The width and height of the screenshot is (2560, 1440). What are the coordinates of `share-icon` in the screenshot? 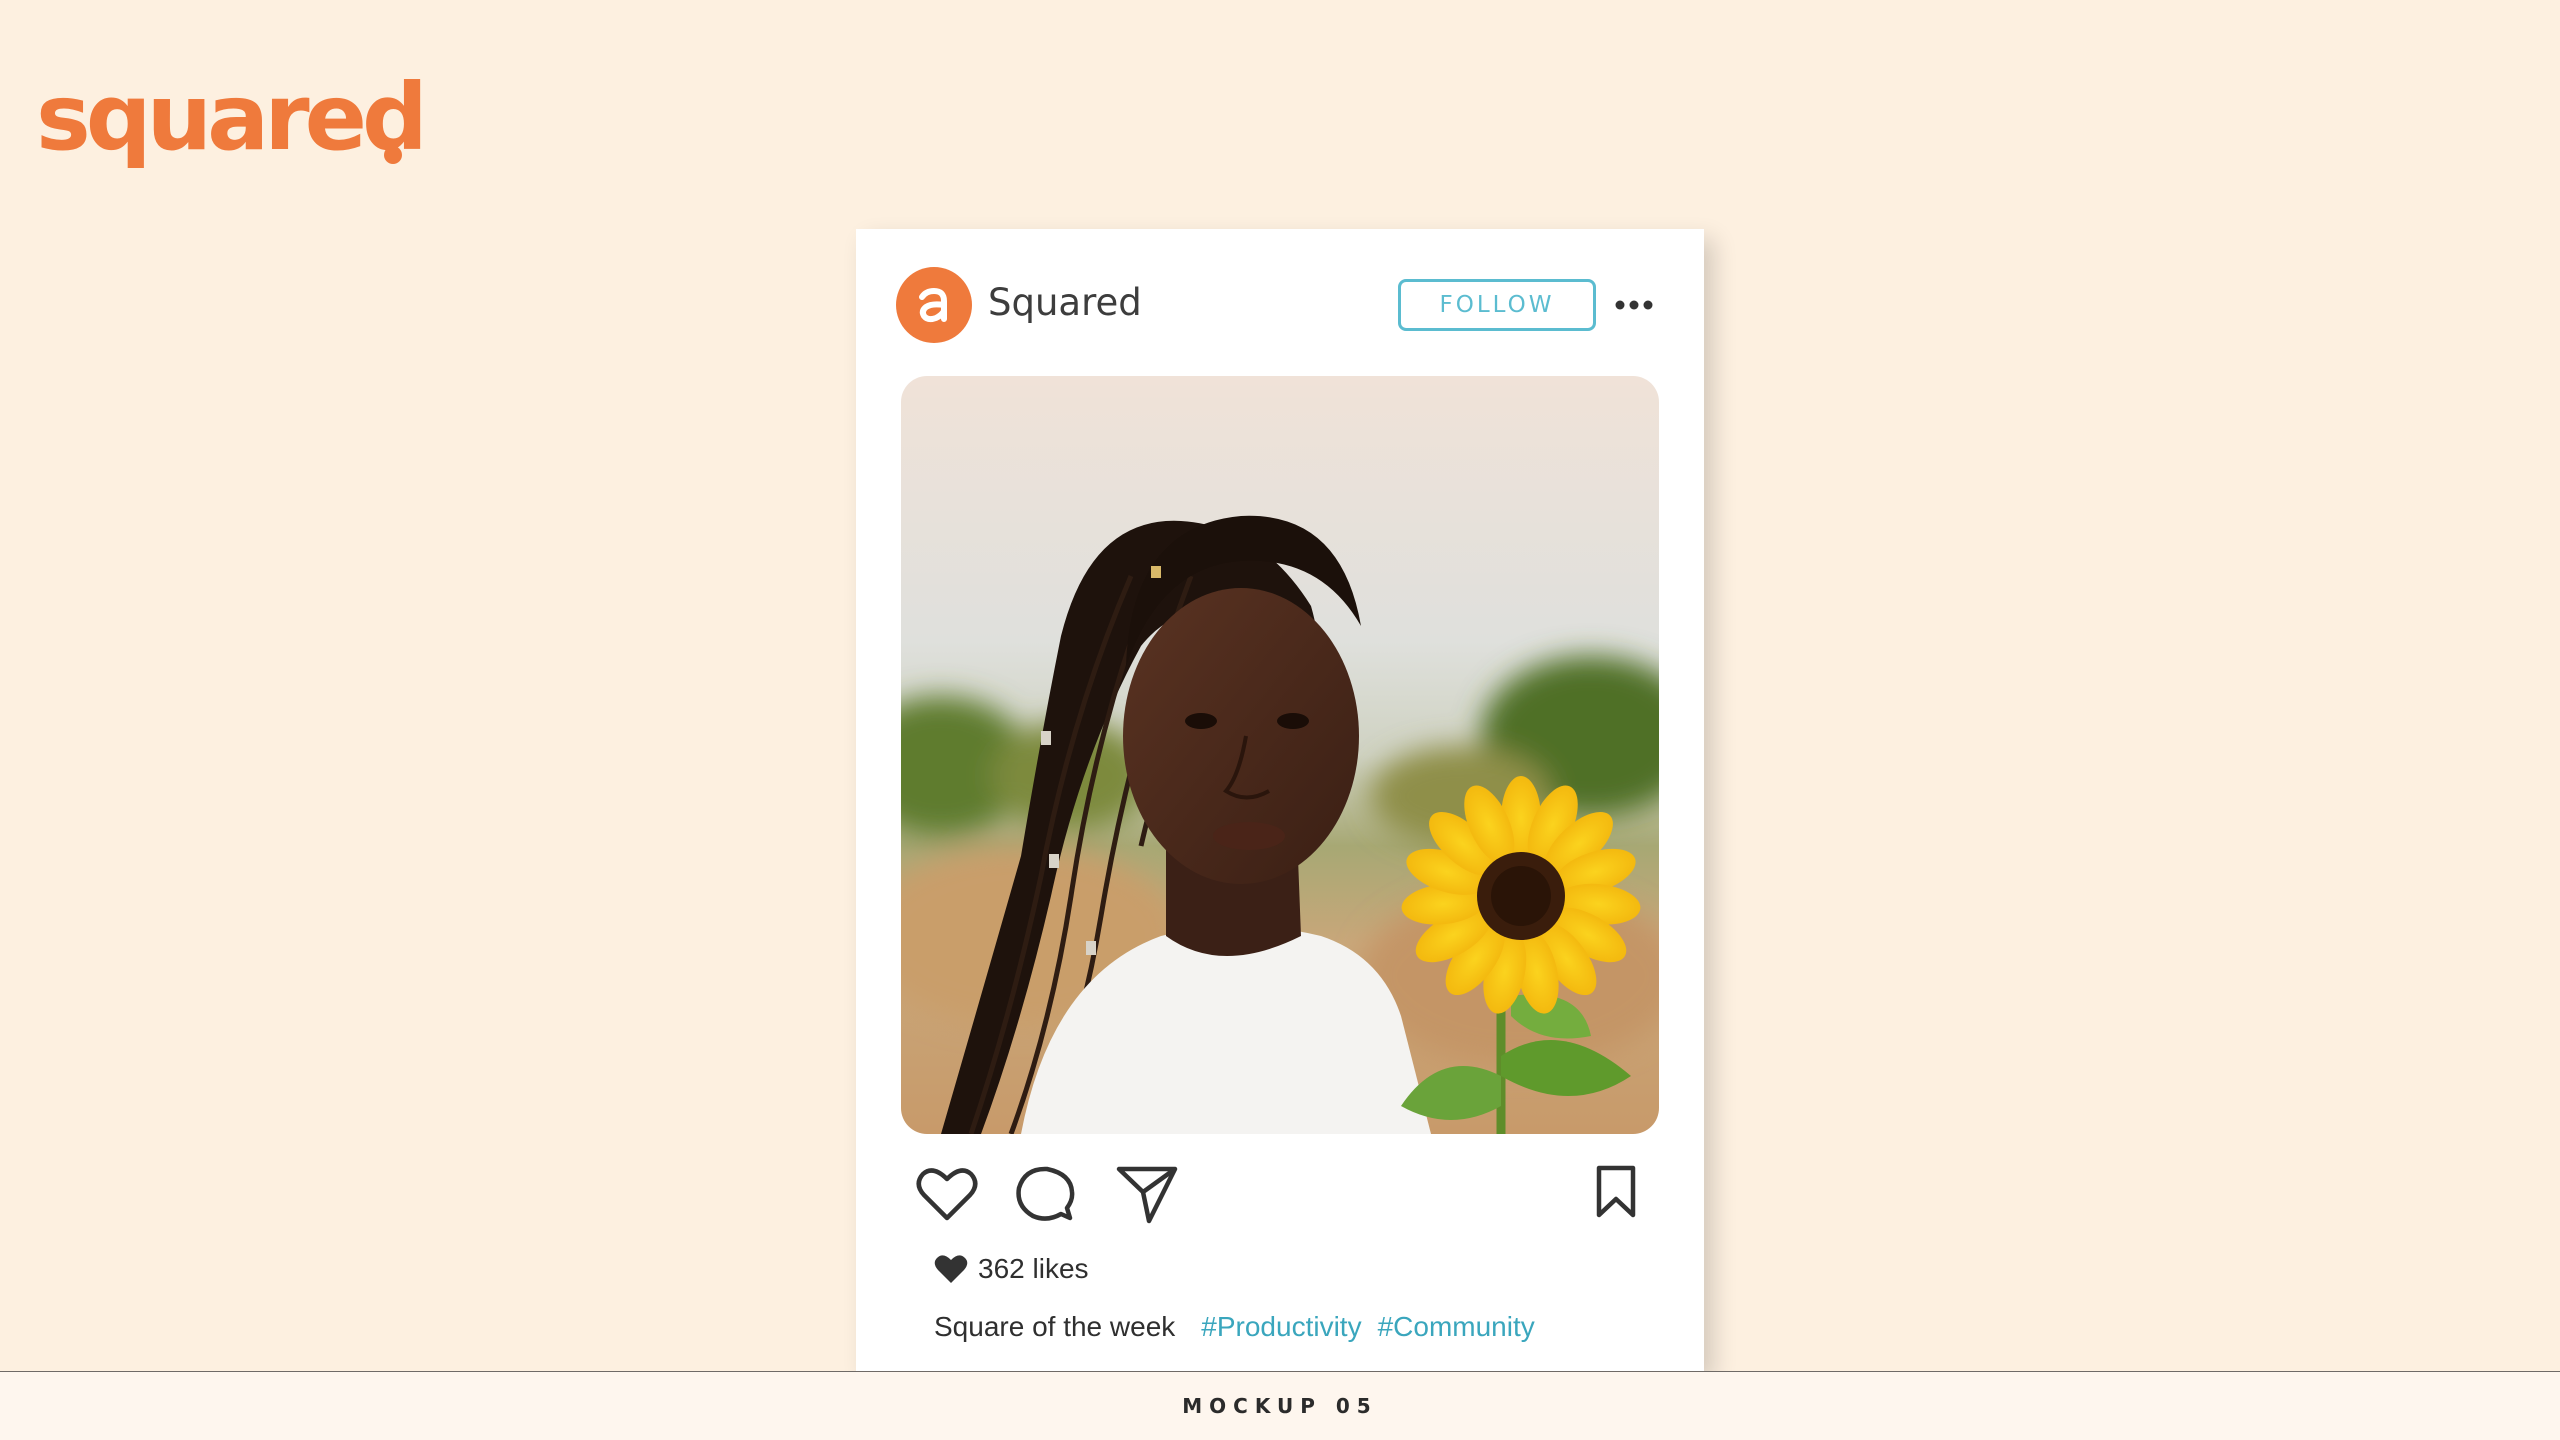 It's located at (1147, 1195).